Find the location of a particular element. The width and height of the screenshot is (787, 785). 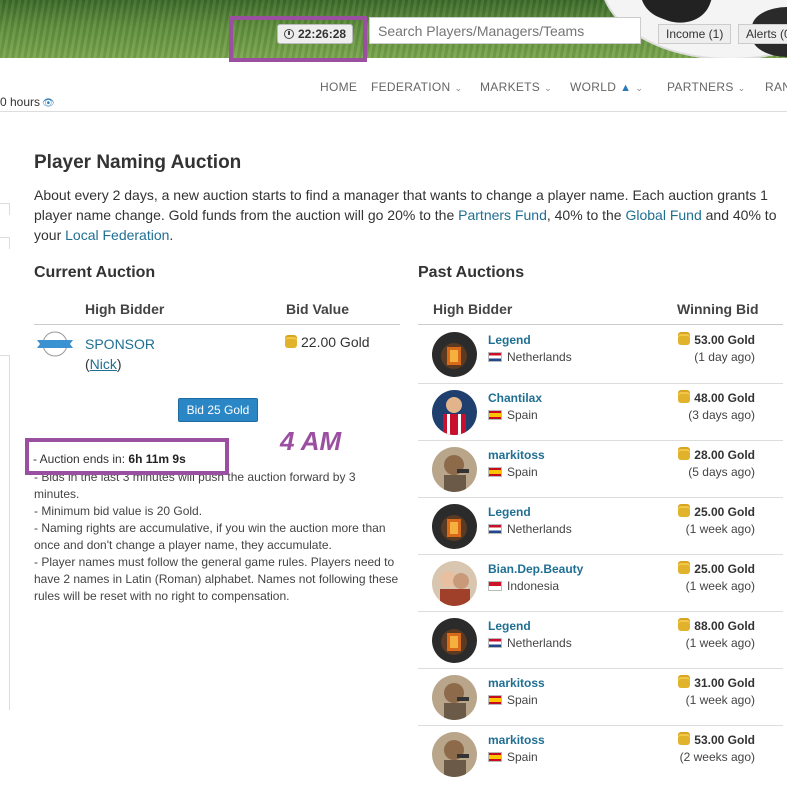

nav-rankings: RAN is located at coordinates (776, 87).